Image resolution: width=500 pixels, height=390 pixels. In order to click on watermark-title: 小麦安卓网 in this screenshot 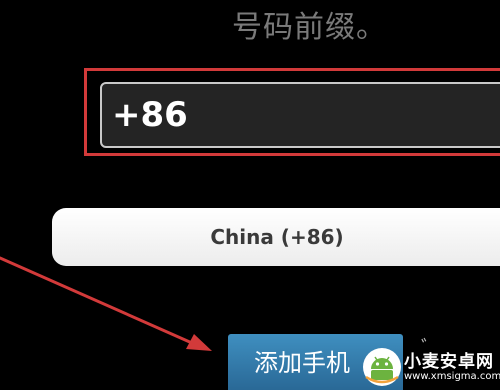, I will do `click(449, 362)`.